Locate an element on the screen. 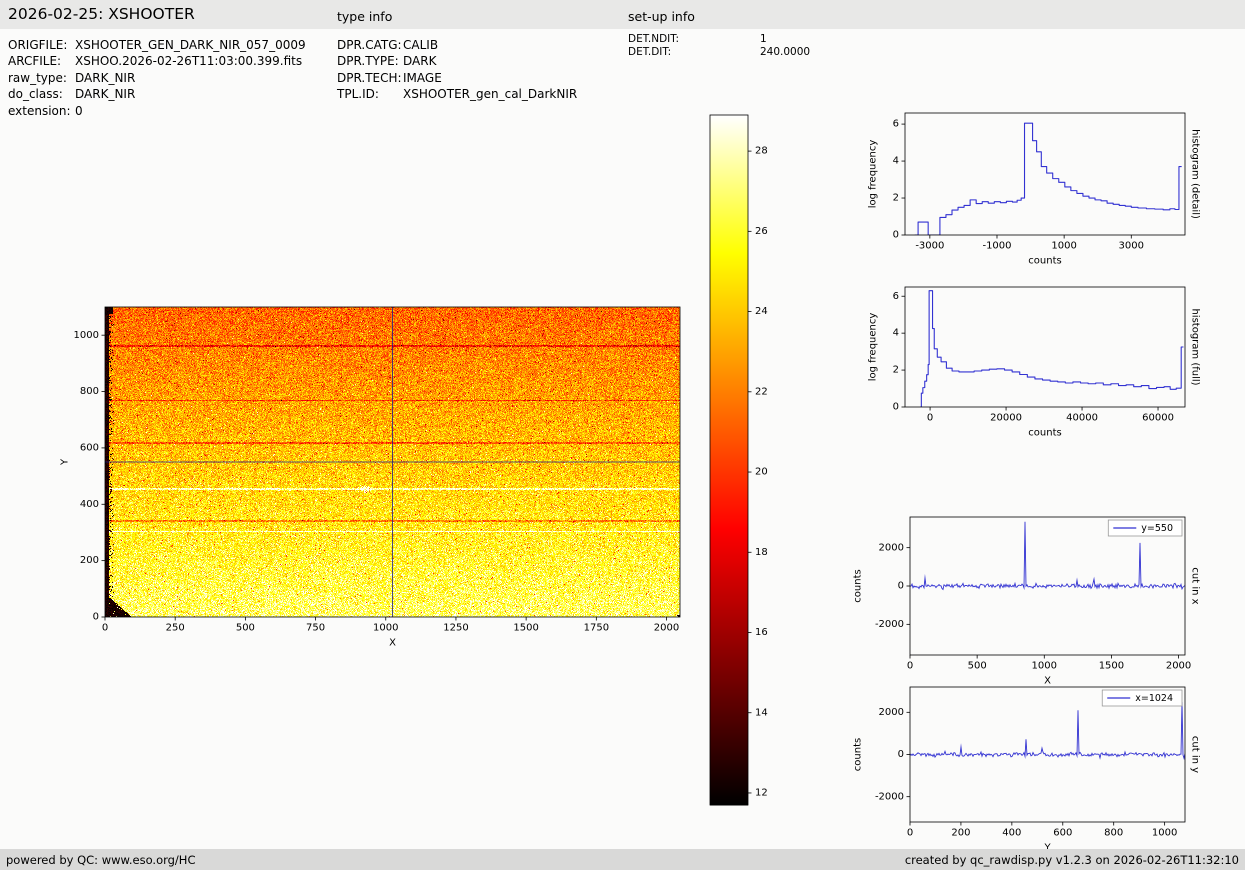  meta-label: ARCFILE: is located at coordinates (35, 61).